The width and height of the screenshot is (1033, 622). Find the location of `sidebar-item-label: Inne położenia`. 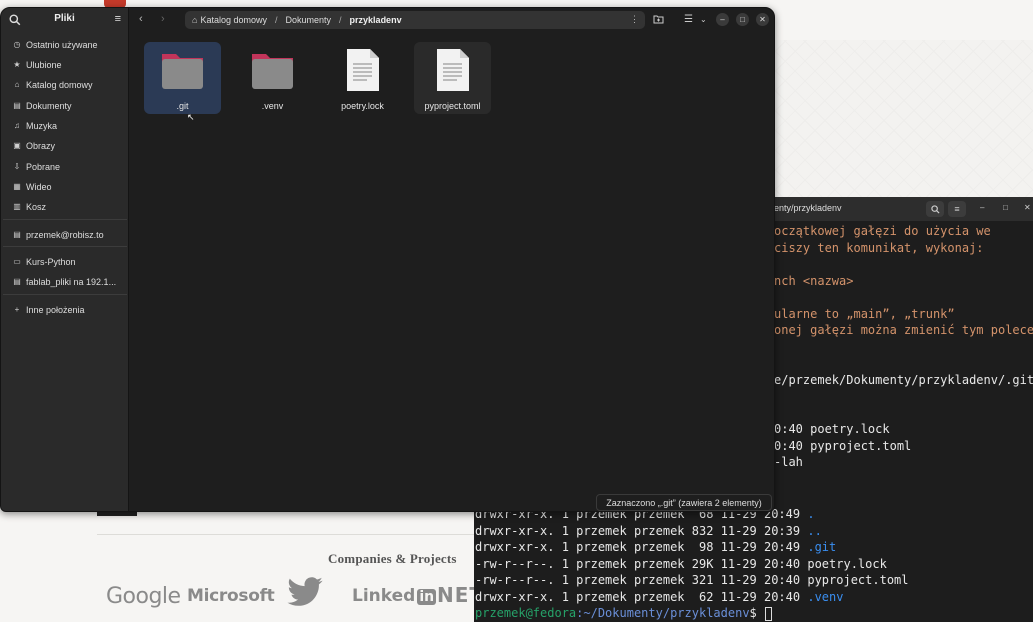

sidebar-item-label: Inne położenia is located at coordinates (55, 309).